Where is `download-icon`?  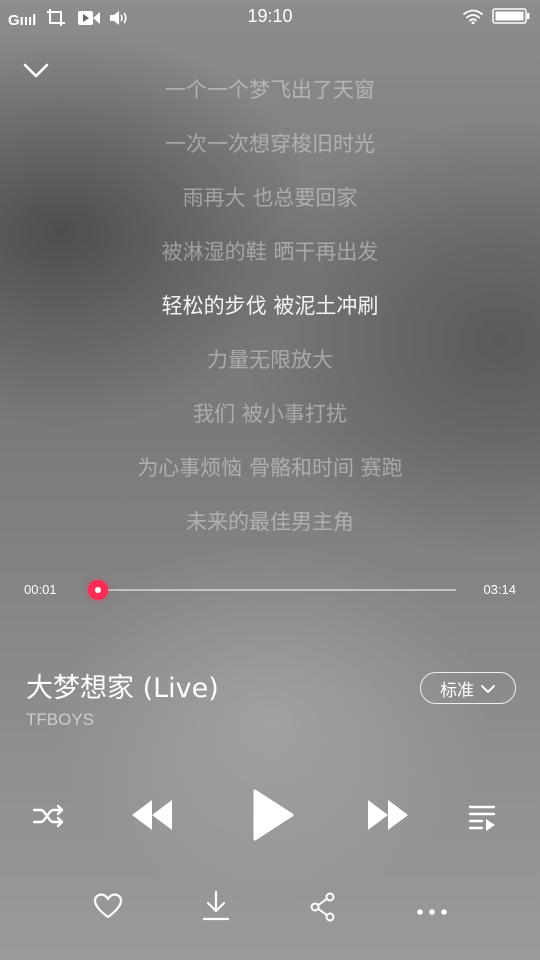
download-icon is located at coordinates (216, 908).